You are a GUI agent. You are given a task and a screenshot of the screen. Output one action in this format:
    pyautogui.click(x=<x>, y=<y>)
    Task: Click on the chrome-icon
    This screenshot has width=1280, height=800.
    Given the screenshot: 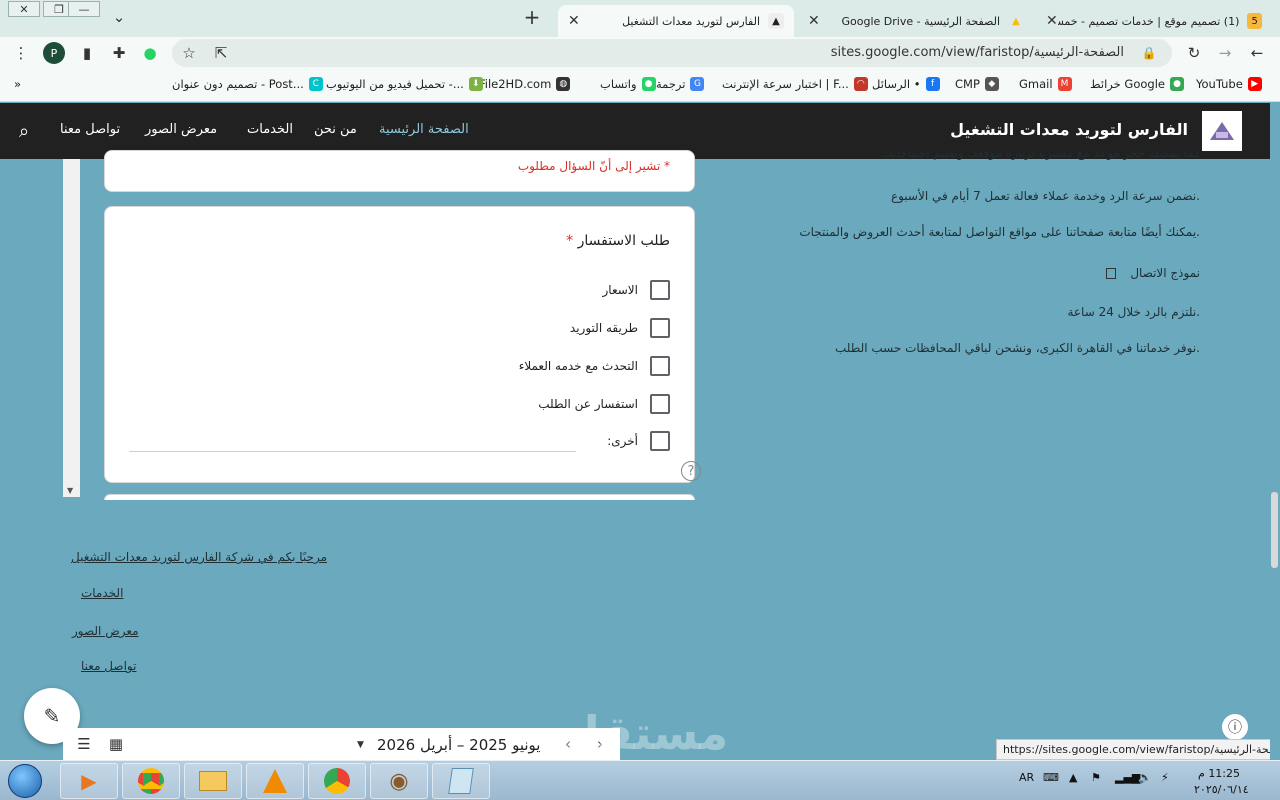 What is the action you would take?
    pyautogui.click(x=337, y=781)
    